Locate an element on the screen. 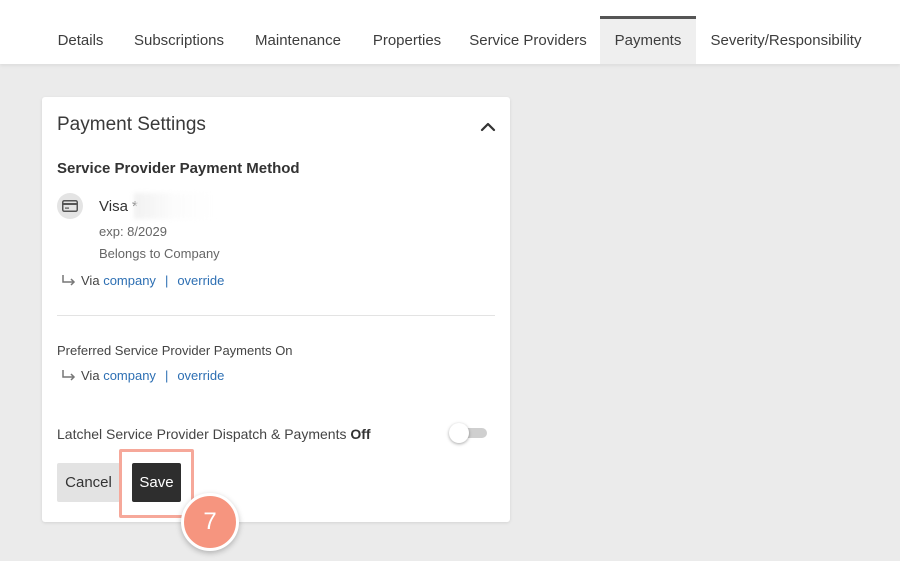 The height and width of the screenshot is (561, 900). card-title: Payment Settings is located at coordinates (131, 124).